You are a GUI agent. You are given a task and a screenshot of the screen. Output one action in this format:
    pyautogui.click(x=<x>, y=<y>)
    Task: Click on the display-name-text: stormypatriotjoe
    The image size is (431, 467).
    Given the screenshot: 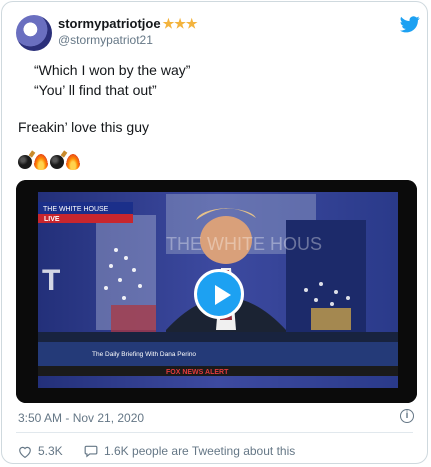 What is the action you would take?
    pyautogui.click(x=109, y=23)
    